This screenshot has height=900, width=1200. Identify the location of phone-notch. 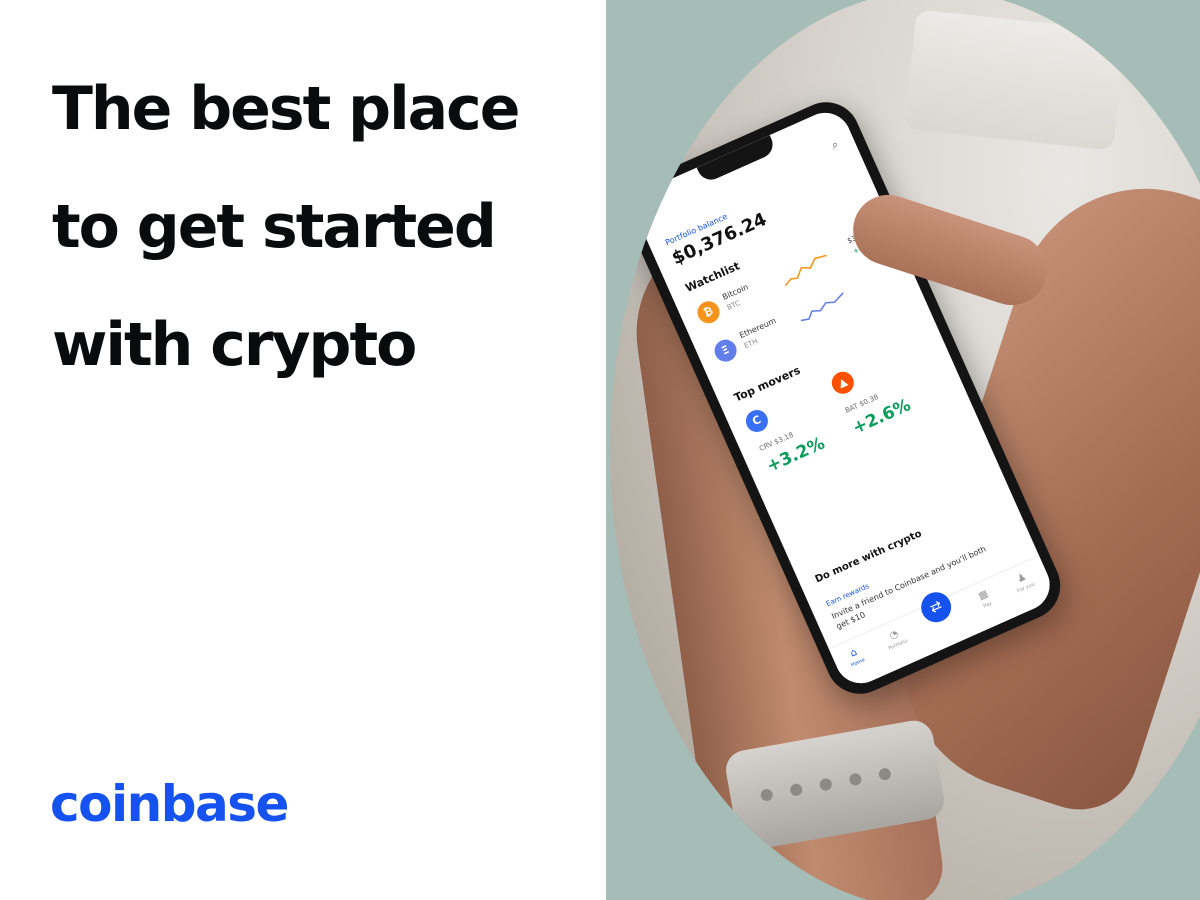
(737, 160).